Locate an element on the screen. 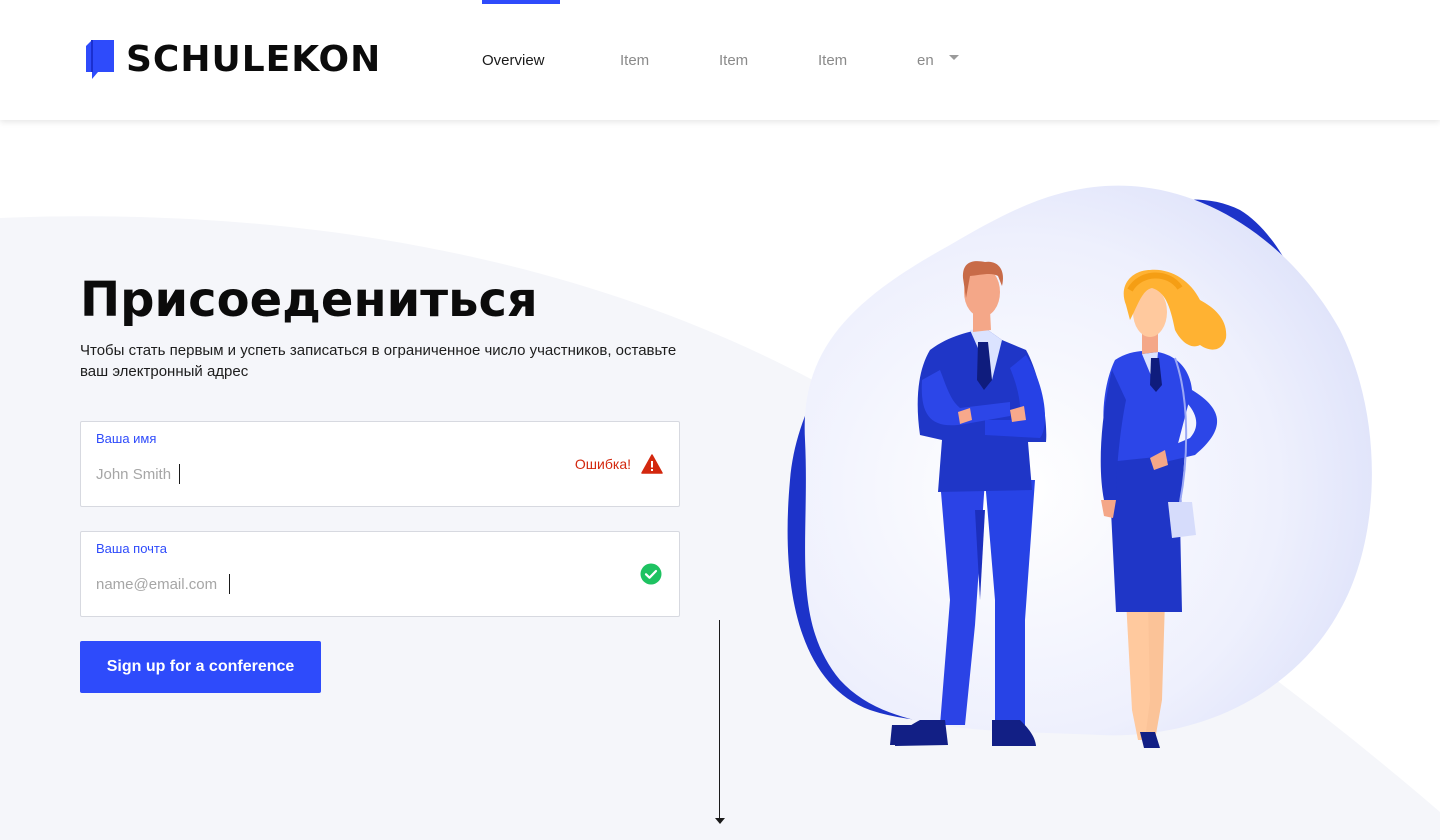 The width and height of the screenshot is (1440, 840). logo: SCHULEKON is located at coordinates (233, 60).